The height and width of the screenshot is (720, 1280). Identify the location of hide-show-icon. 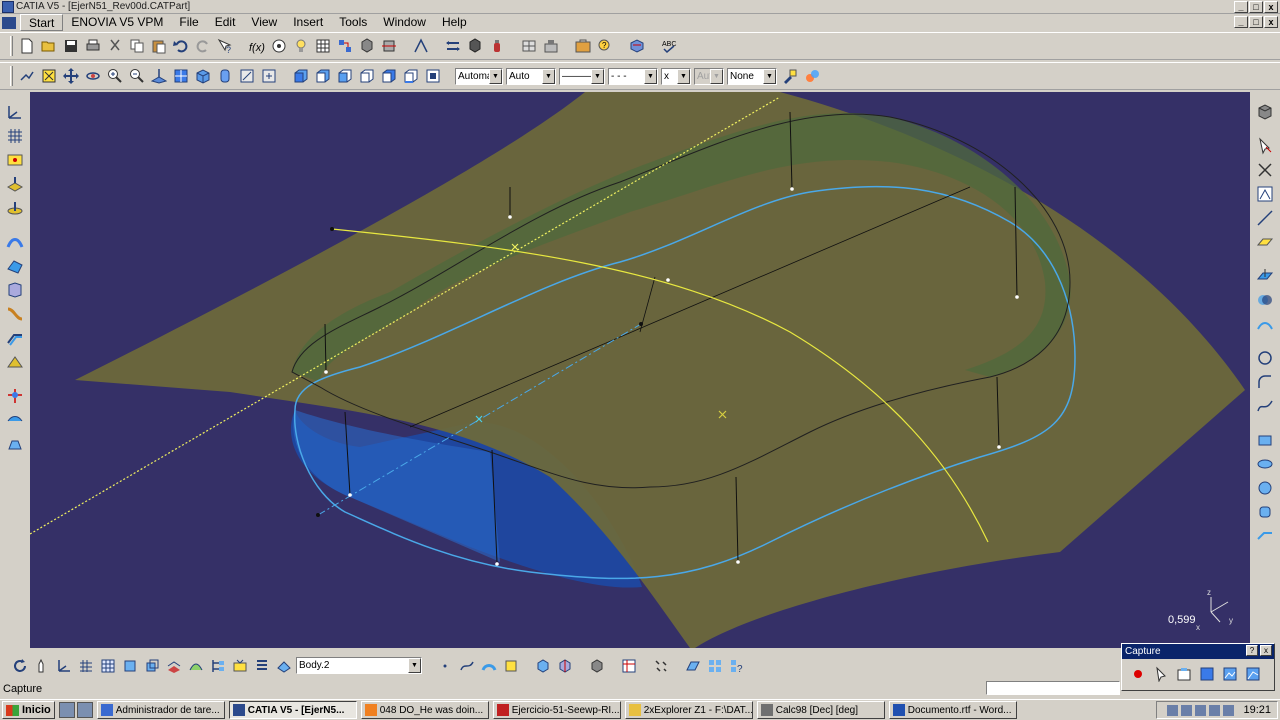
(247, 76).